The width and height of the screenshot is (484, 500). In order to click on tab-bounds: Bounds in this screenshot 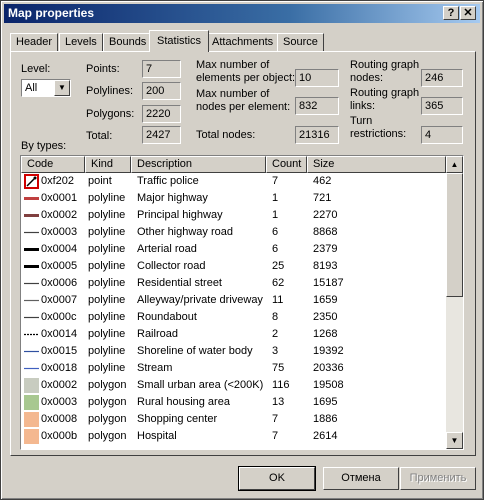, I will do `click(128, 42)`.